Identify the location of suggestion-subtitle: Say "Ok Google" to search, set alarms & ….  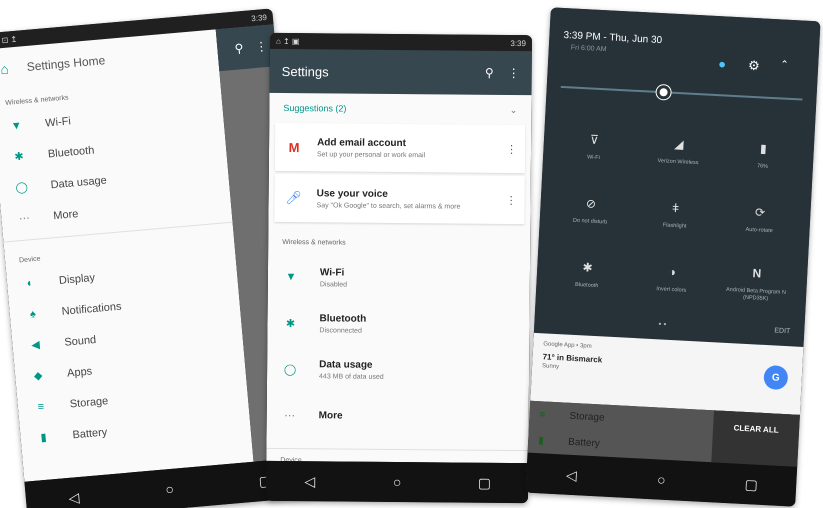
(388, 206).